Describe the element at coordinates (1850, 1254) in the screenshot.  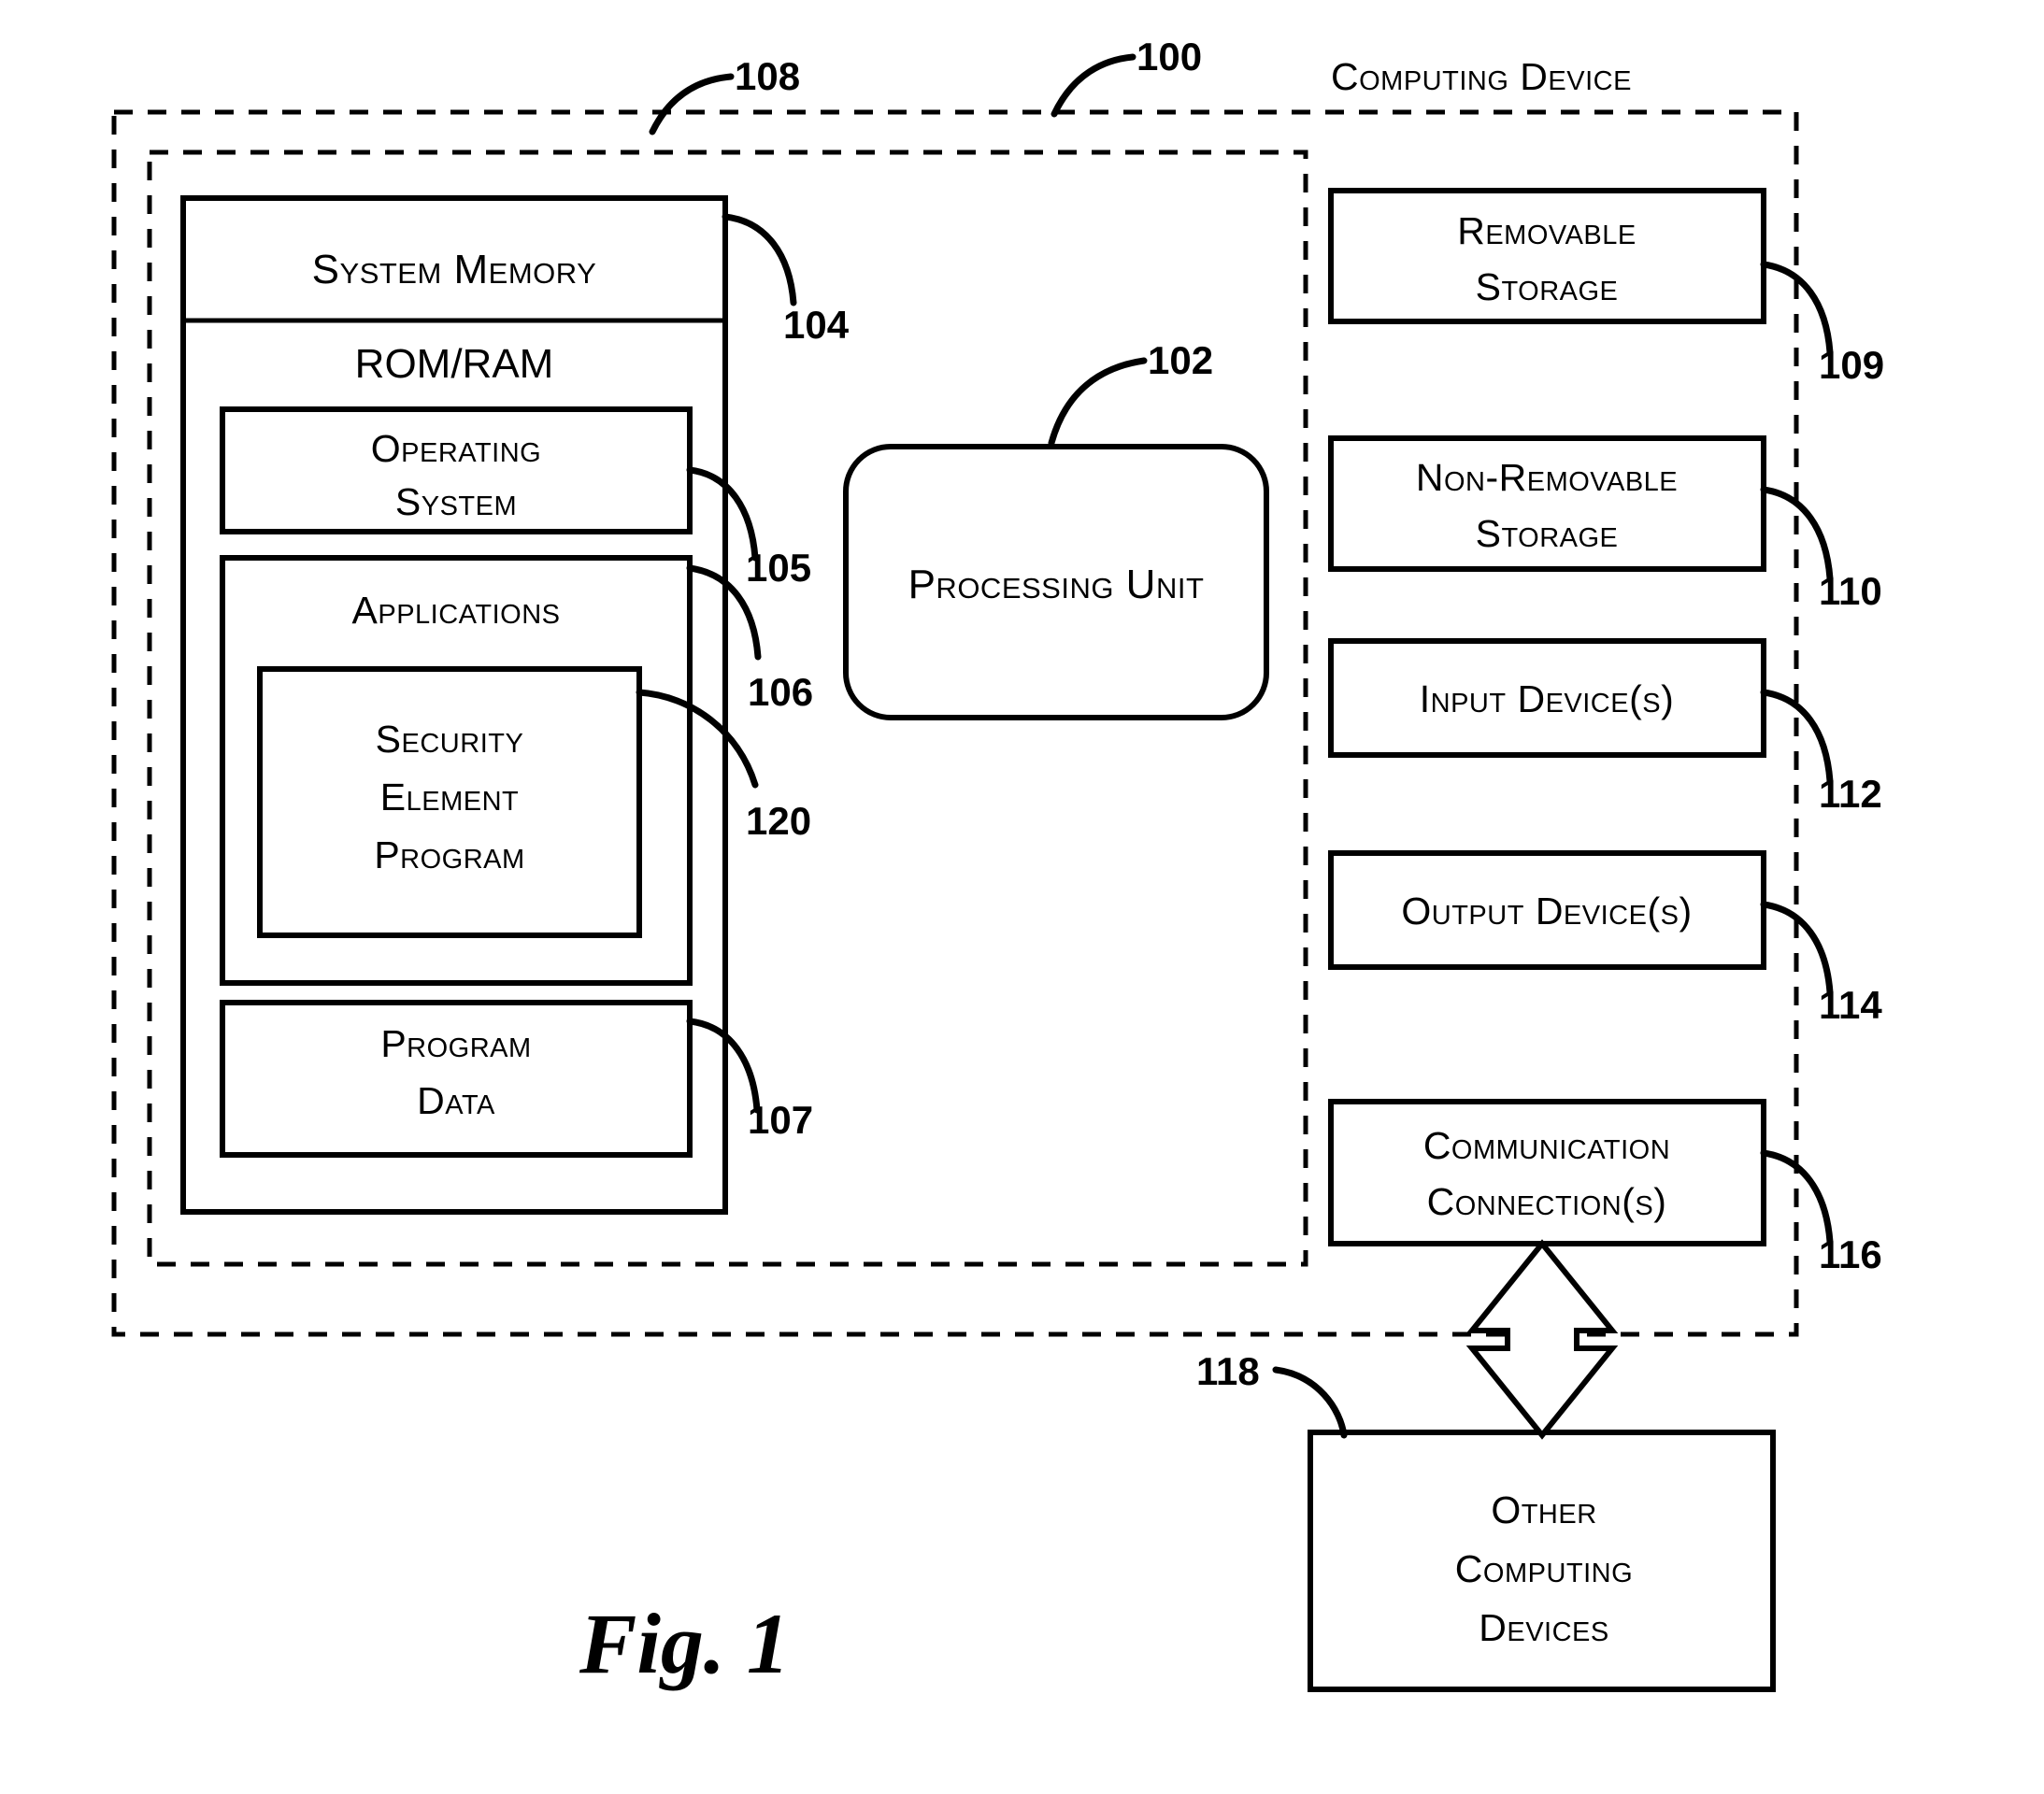
I see `ref-116: 116` at that location.